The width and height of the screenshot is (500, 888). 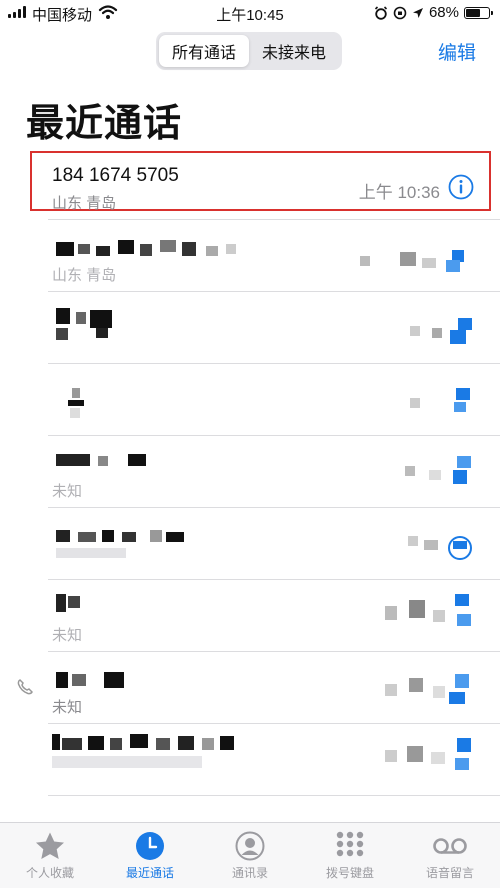 What do you see at coordinates (115, 175) in the screenshot?
I see `call-number: 184 1674 5705` at bounding box center [115, 175].